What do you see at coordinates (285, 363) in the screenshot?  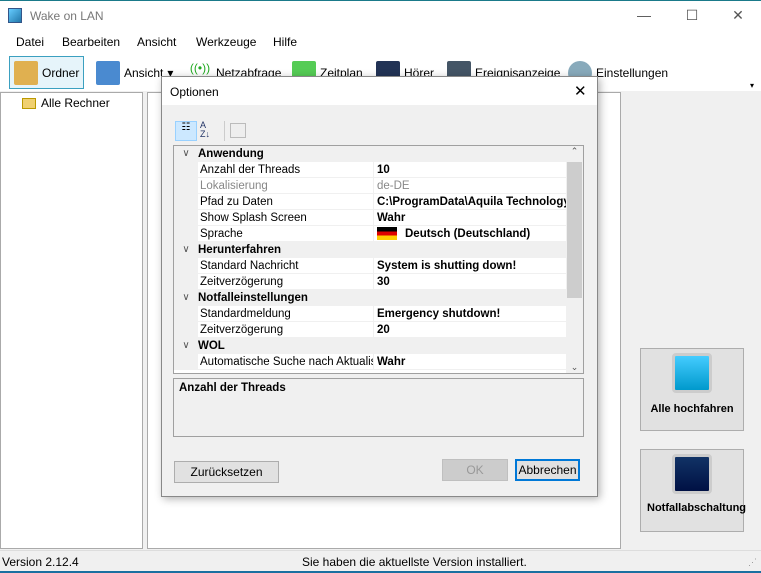 I see `property-name: Automatische Suche nach Aktualisierungen` at bounding box center [285, 363].